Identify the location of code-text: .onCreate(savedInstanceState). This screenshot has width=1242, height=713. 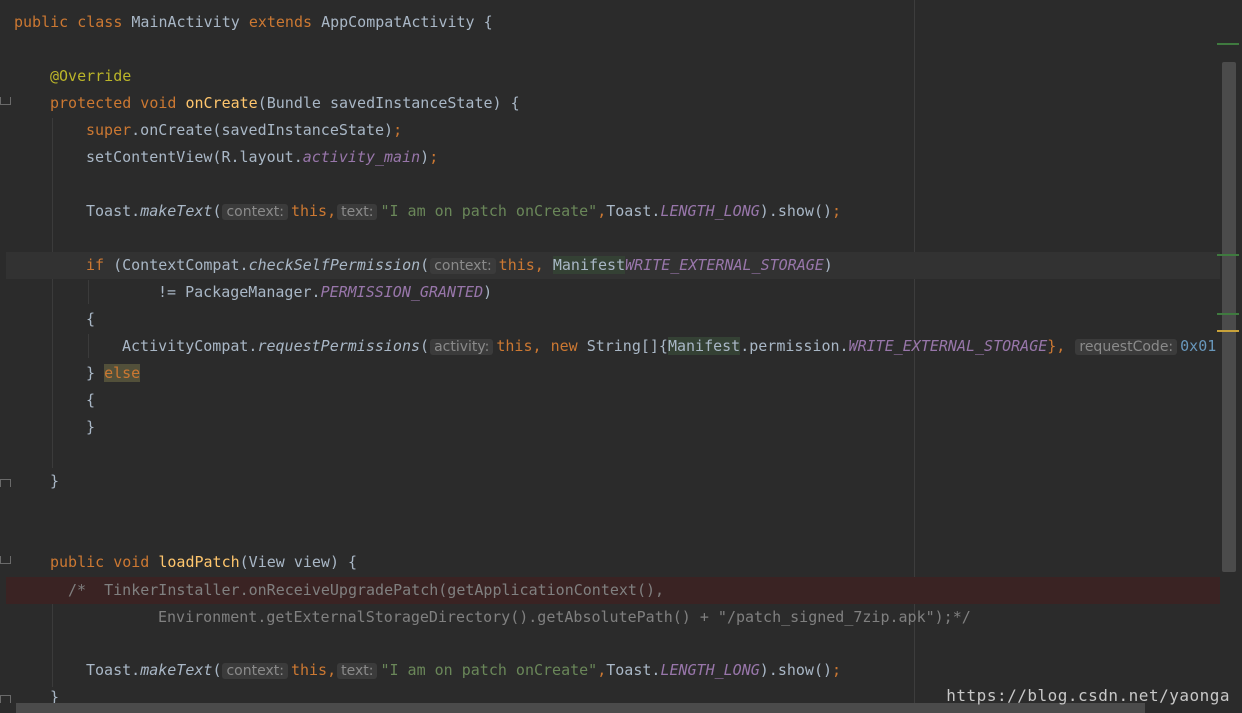
(262, 130).